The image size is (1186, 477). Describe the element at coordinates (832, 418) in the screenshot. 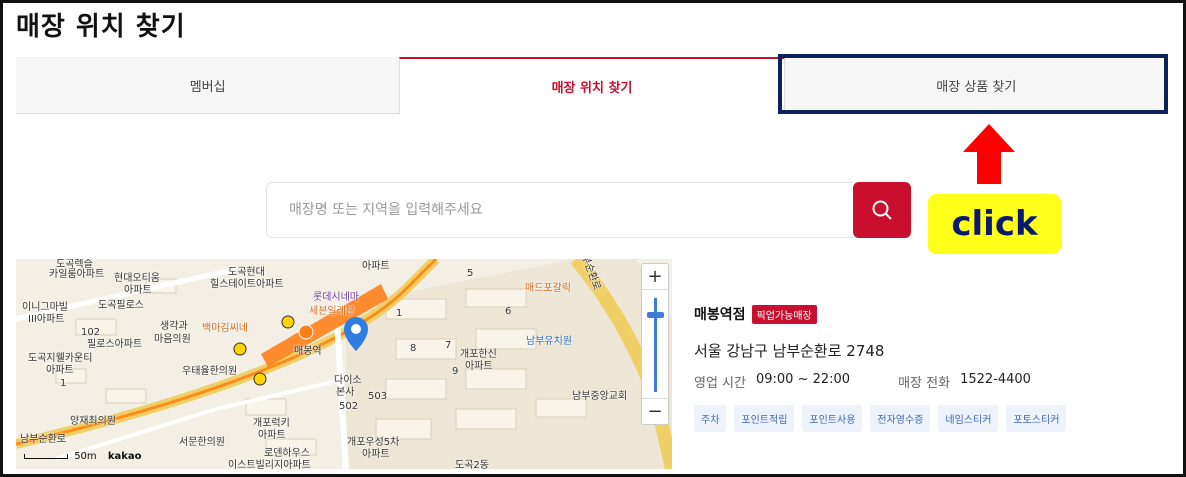

I see `tag-point-use: 포인트사용` at that location.